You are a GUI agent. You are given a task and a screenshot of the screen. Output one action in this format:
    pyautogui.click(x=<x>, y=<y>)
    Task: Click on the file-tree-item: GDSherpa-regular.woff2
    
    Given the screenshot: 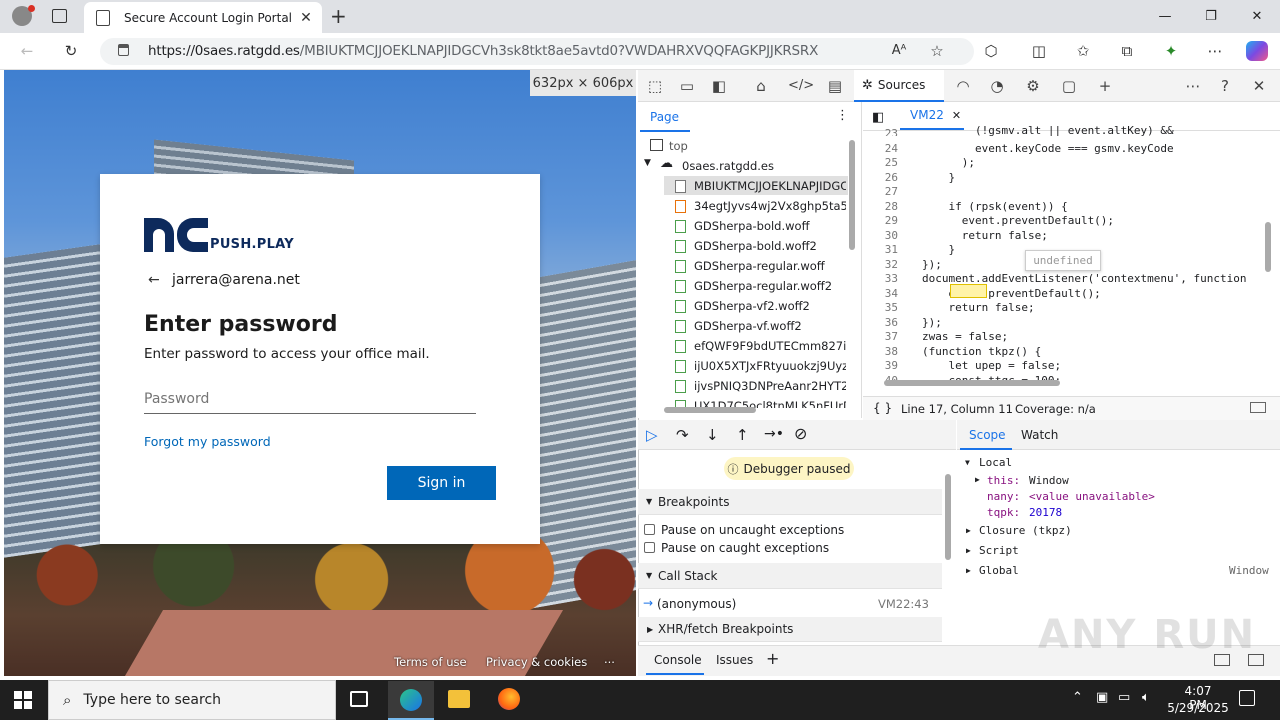 What is the action you would take?
    pyautogui.click(x=770, y=286)
    